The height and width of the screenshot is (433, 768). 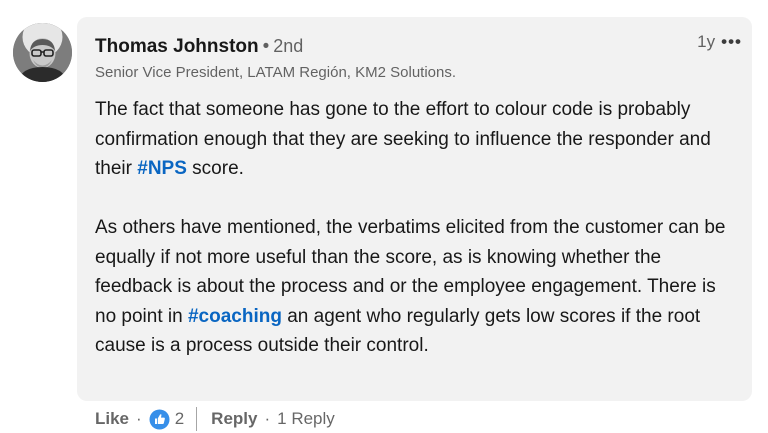 I want to click on comment-actions: Like · 2 Reply · 1 Reply, so click(x=215, y=419).